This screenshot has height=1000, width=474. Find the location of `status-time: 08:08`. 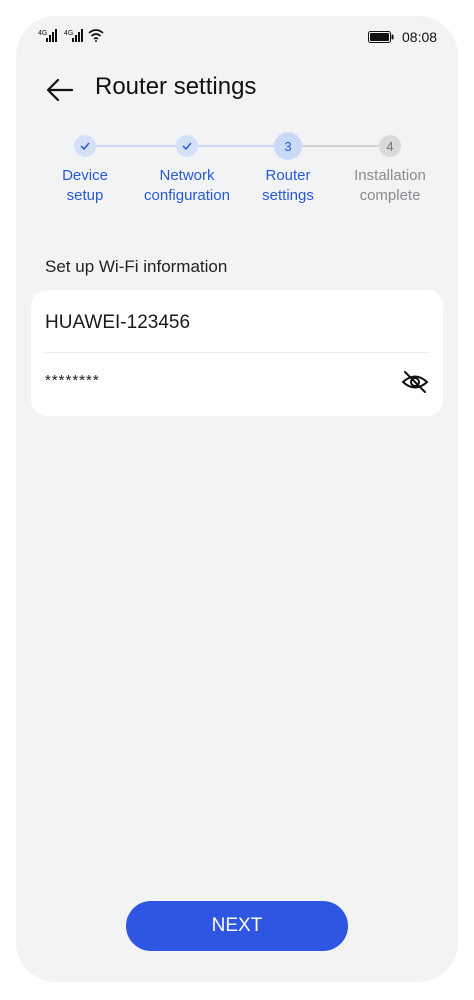

status-time: 08:08 is located at coordinates (420, 37).